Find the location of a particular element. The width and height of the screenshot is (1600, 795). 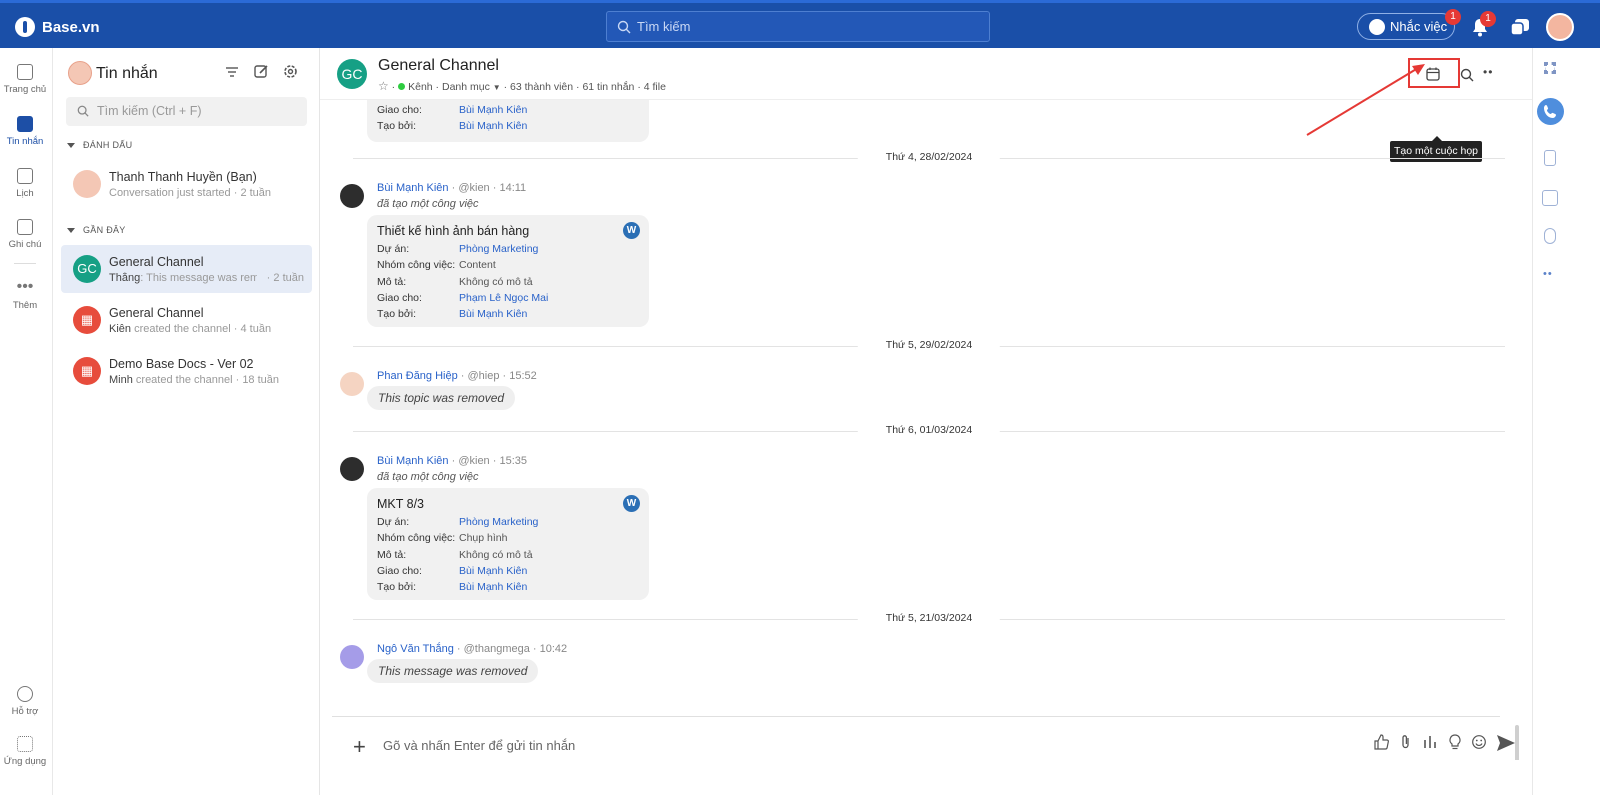

grid-icon is located at coordinates (1550, 68).